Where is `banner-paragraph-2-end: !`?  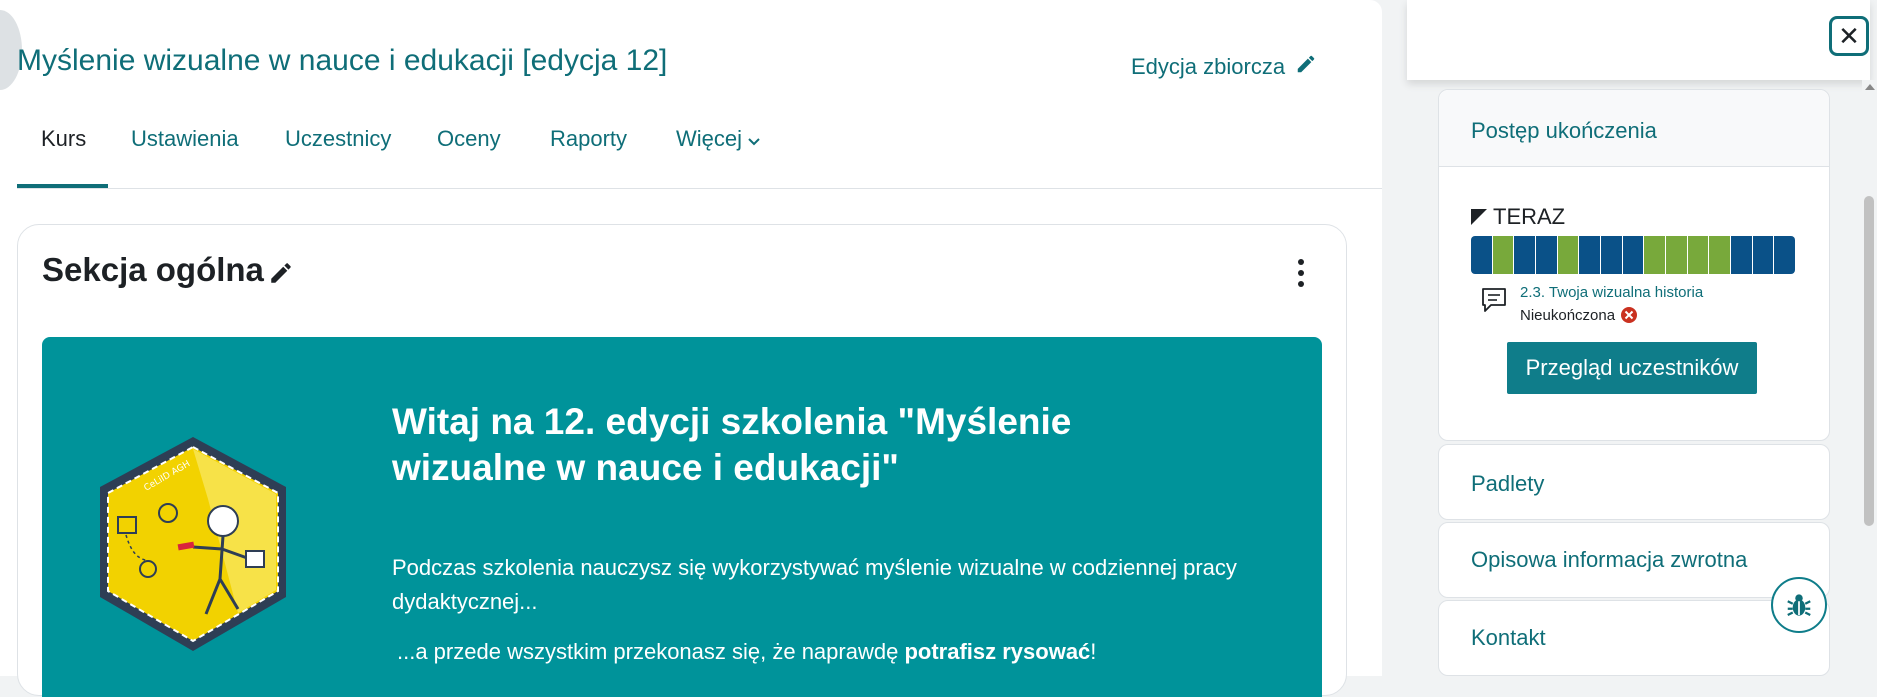
banner-paragraph-2-end: ! is located at coordinates (1093, 651).